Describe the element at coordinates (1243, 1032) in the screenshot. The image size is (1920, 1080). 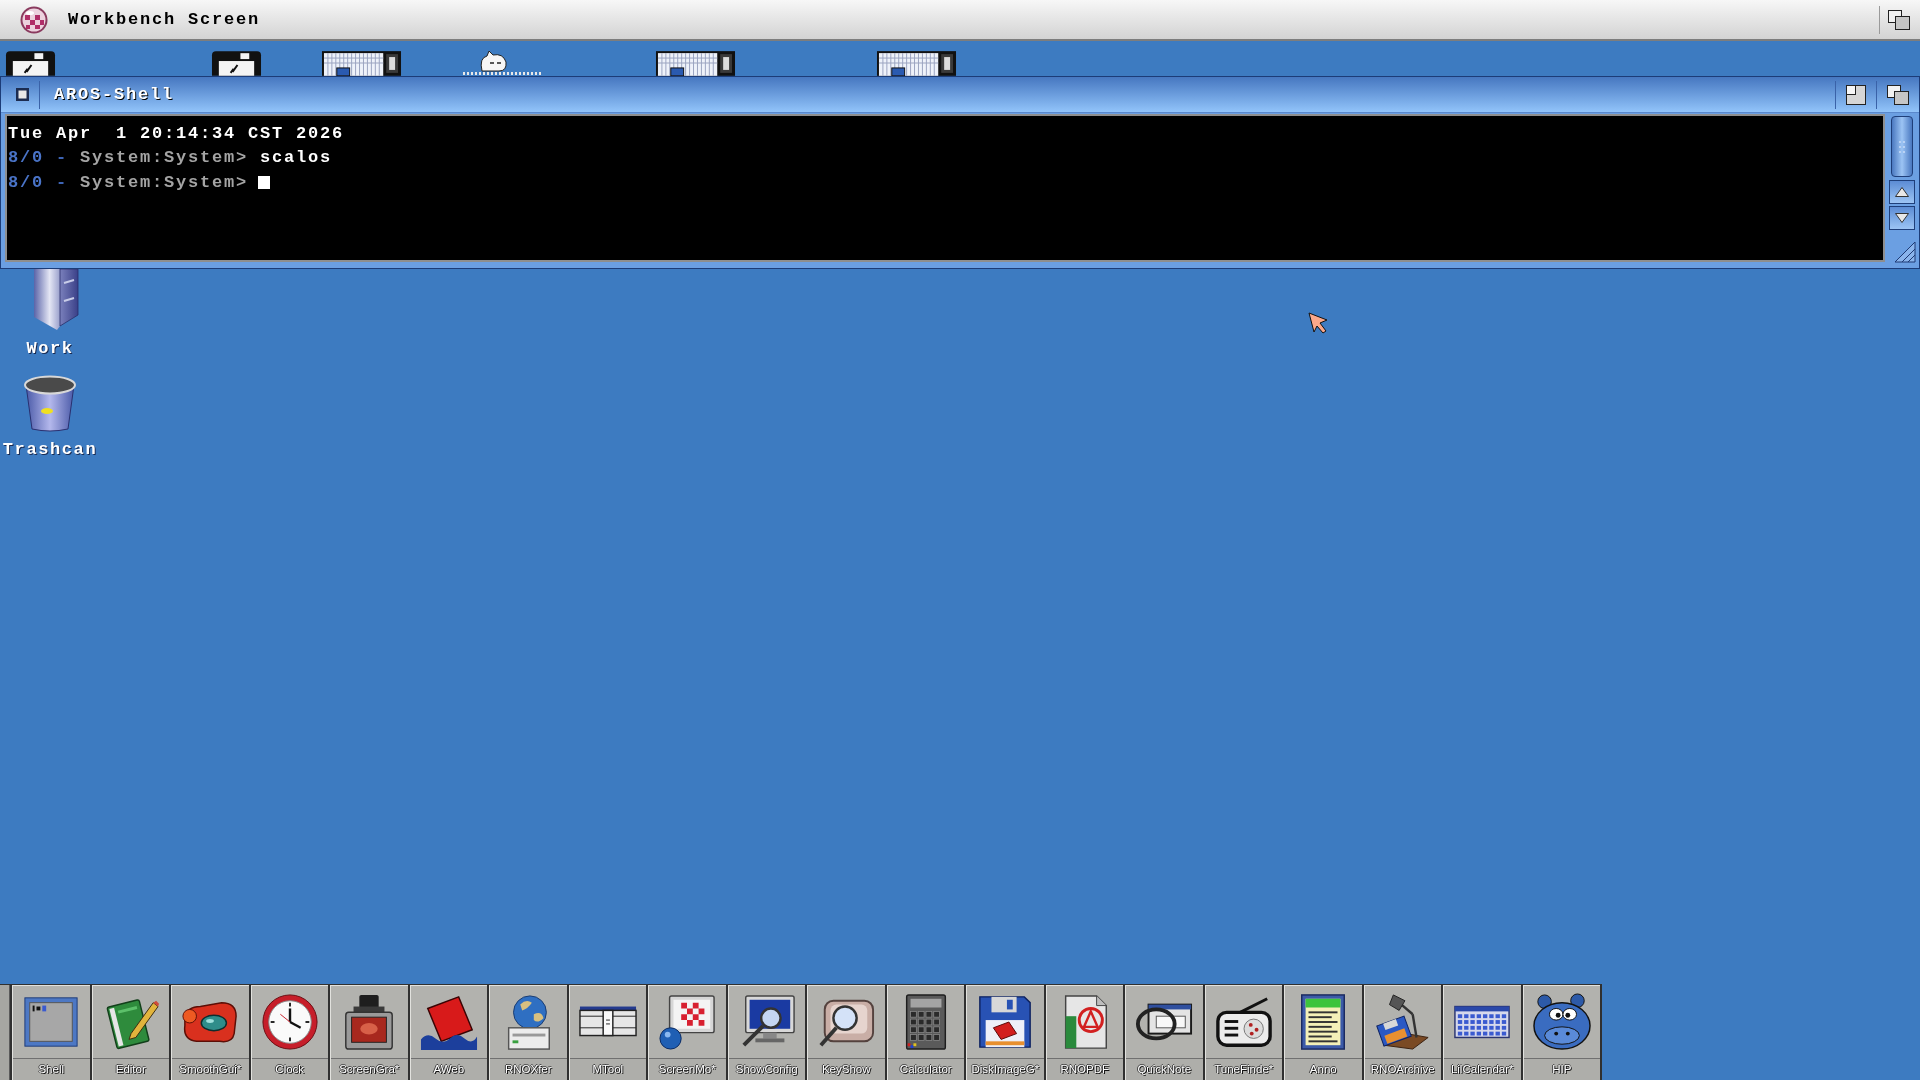
I see `dock-item: TuneFinde*` at that location.